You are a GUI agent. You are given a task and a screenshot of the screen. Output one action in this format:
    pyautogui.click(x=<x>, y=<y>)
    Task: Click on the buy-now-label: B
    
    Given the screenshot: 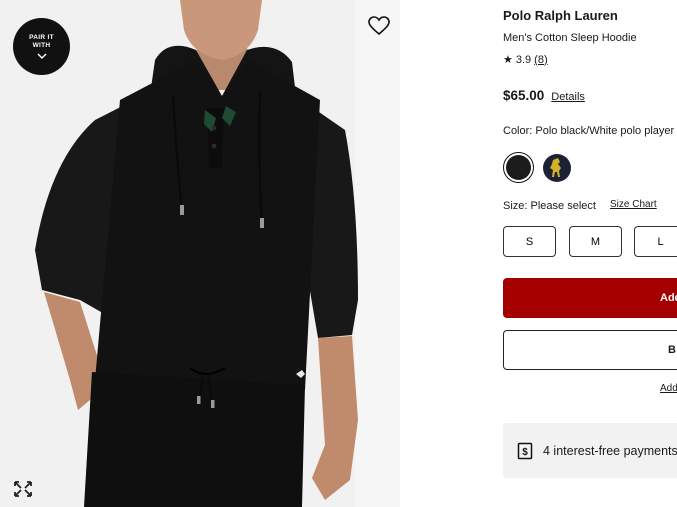 What is the action you would take?
    pyautogui.click(x=672, y=350)
    